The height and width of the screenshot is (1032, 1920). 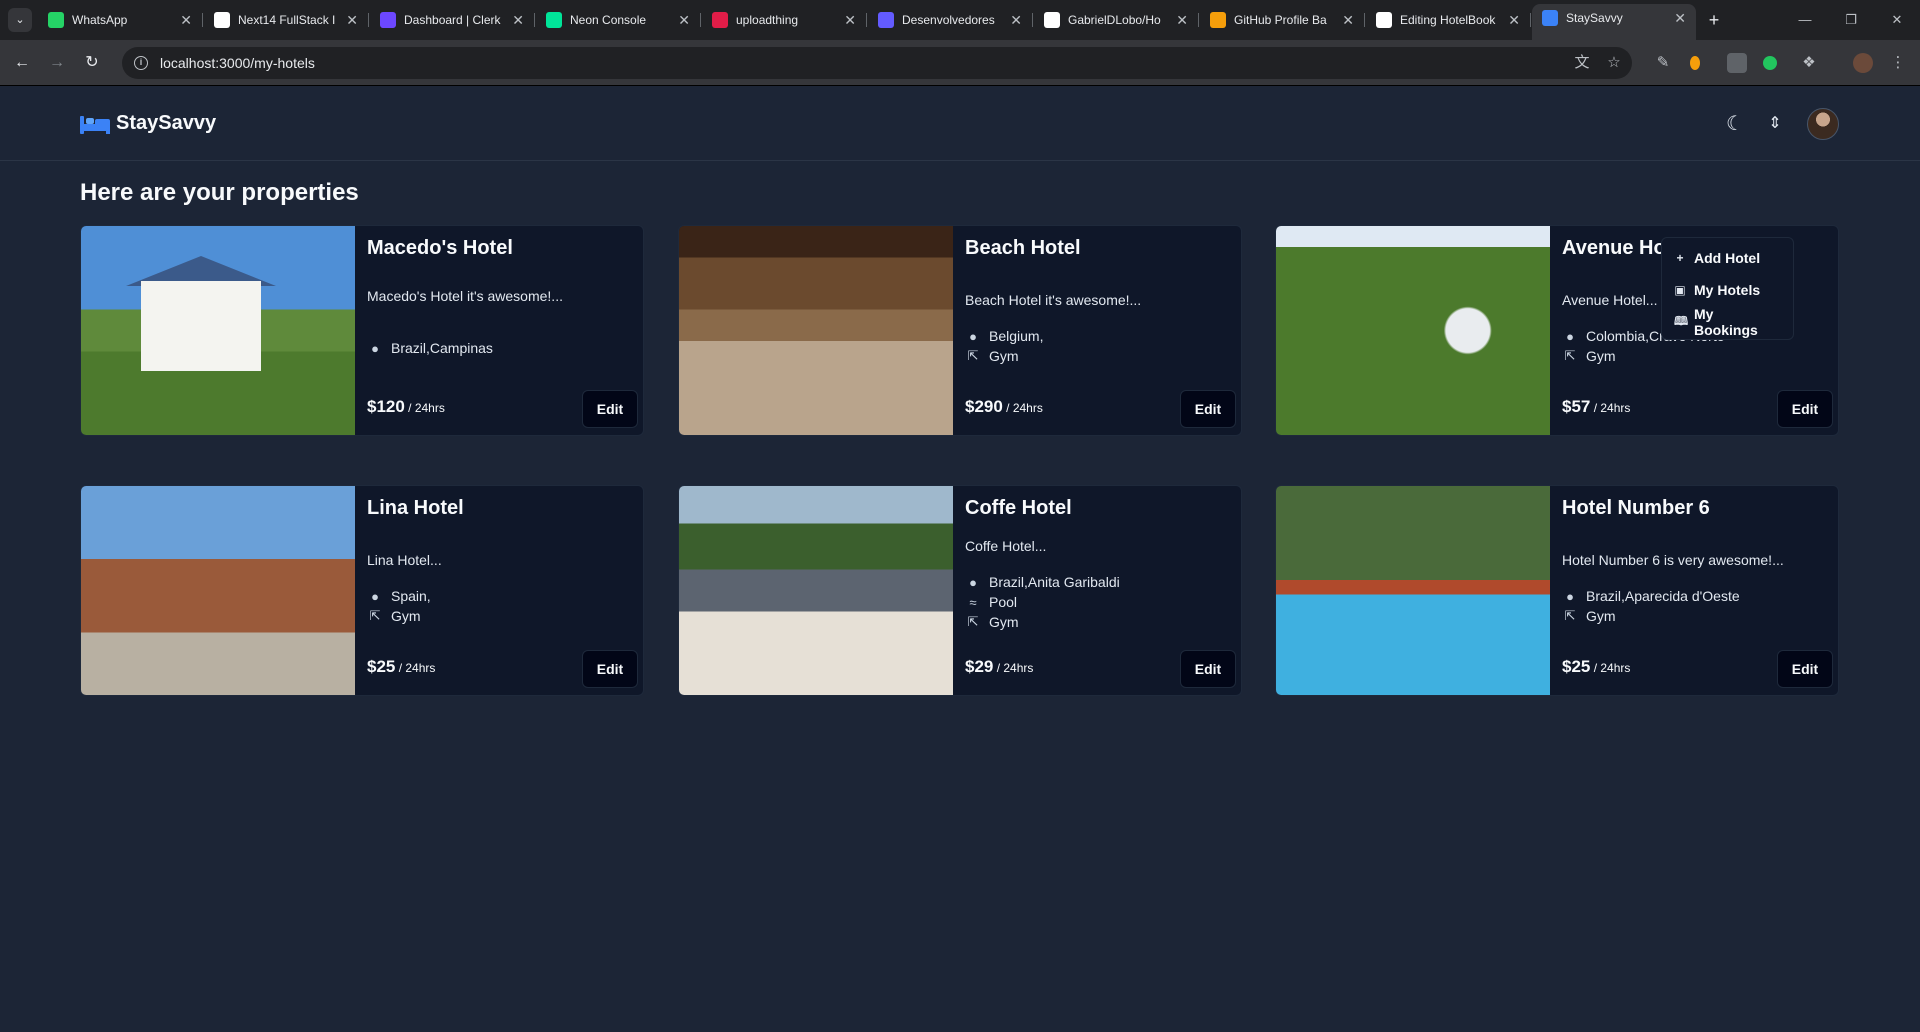 I want to click on theme-moon-icon: ☾, so click(x=1735, y=124).